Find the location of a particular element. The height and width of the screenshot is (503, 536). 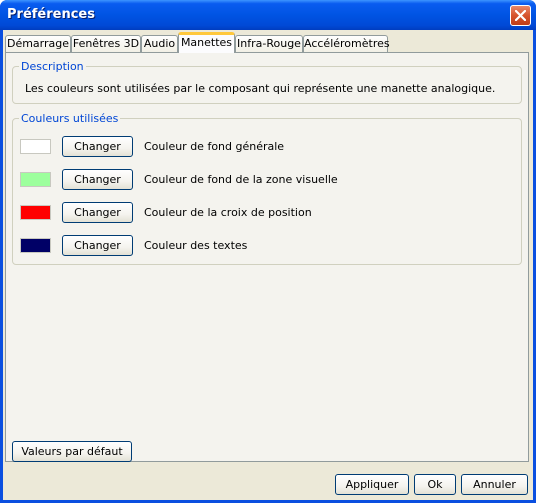

window-title: Préférences is located at coordinates (51, 14).